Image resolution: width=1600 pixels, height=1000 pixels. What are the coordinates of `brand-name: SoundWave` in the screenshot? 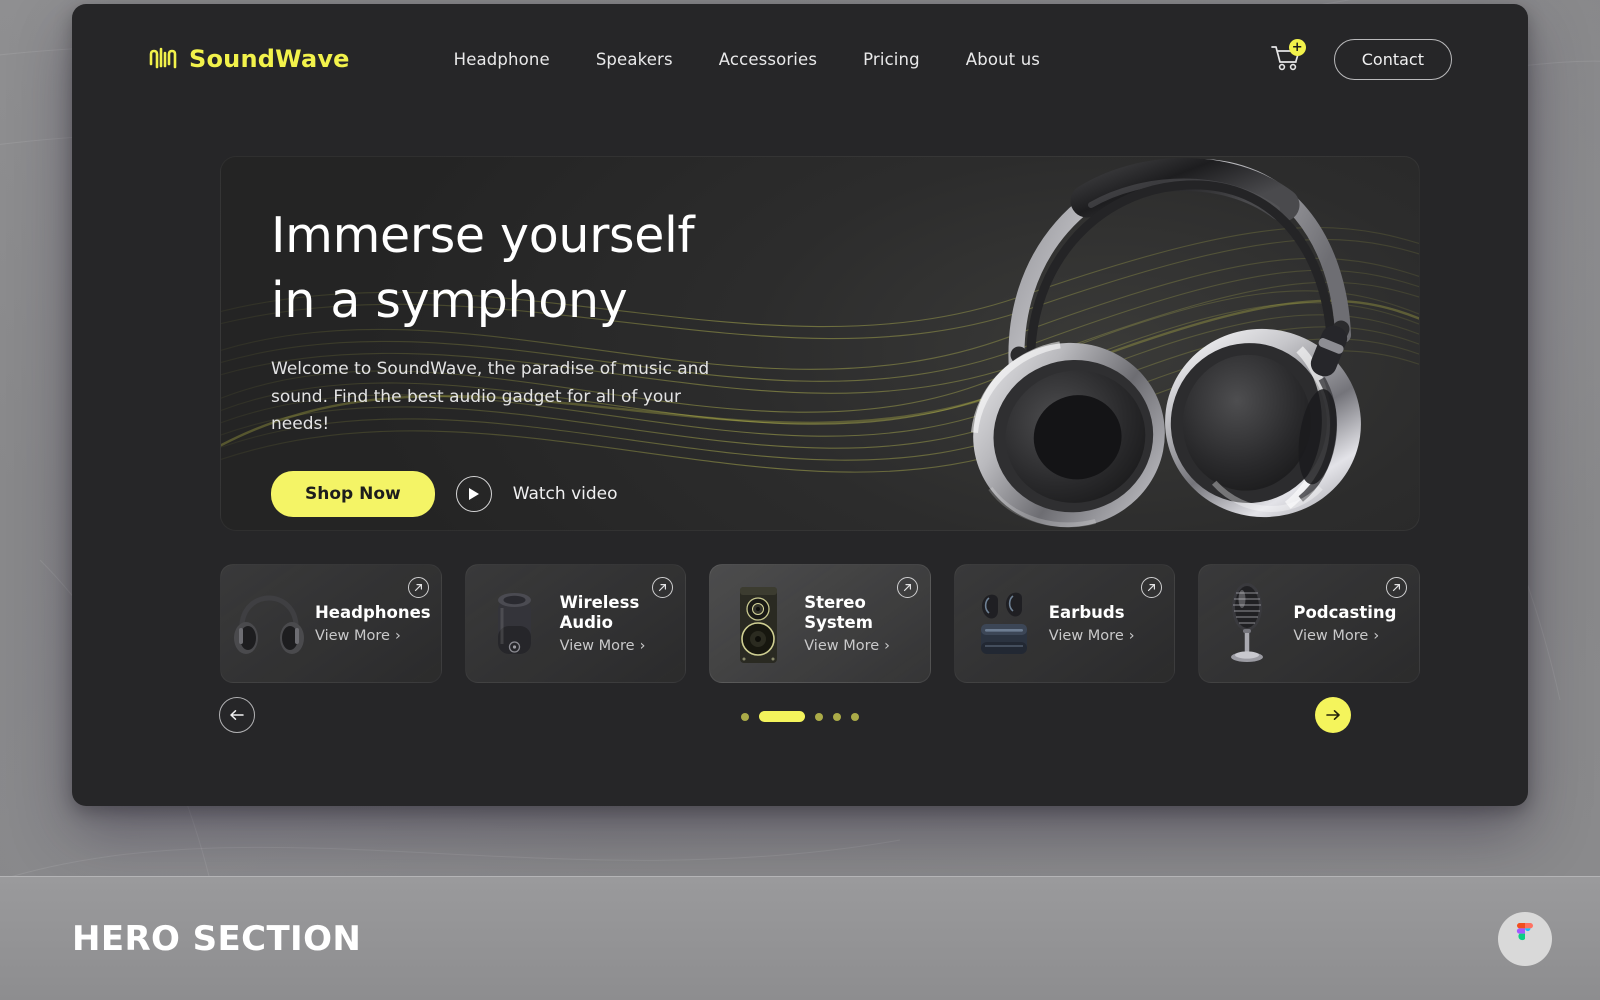 It's located at (269, 59).